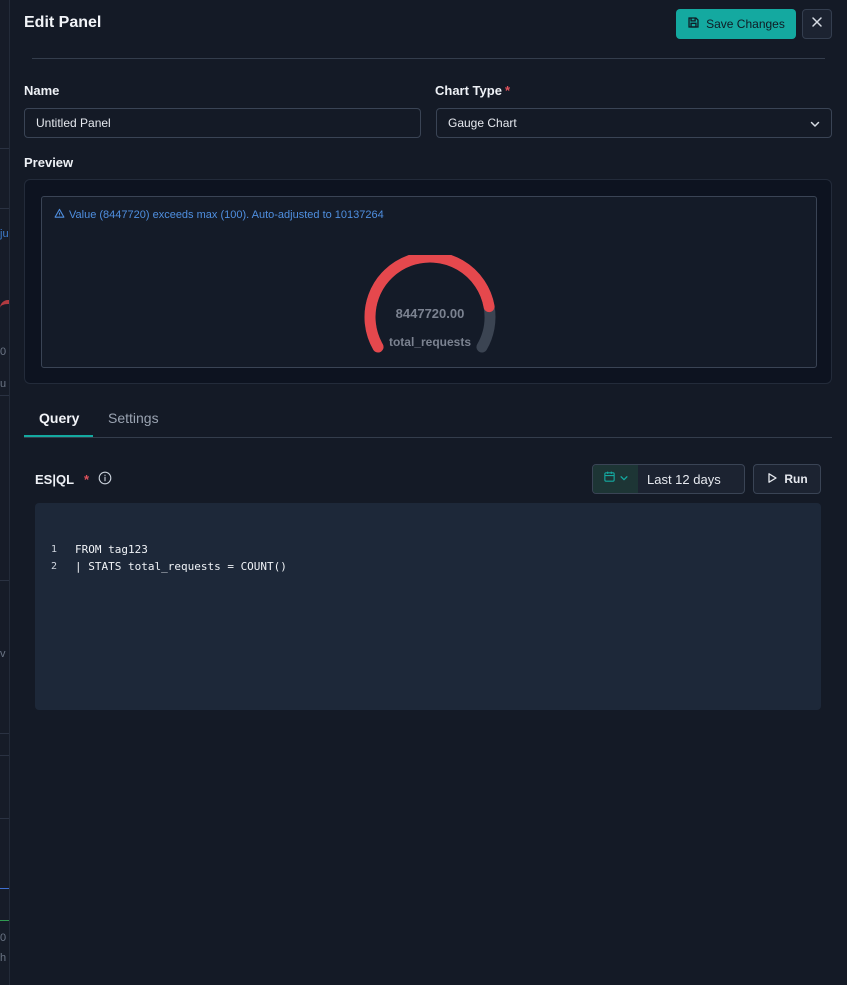  I want to click on gauge-fill, so click(429, 302).